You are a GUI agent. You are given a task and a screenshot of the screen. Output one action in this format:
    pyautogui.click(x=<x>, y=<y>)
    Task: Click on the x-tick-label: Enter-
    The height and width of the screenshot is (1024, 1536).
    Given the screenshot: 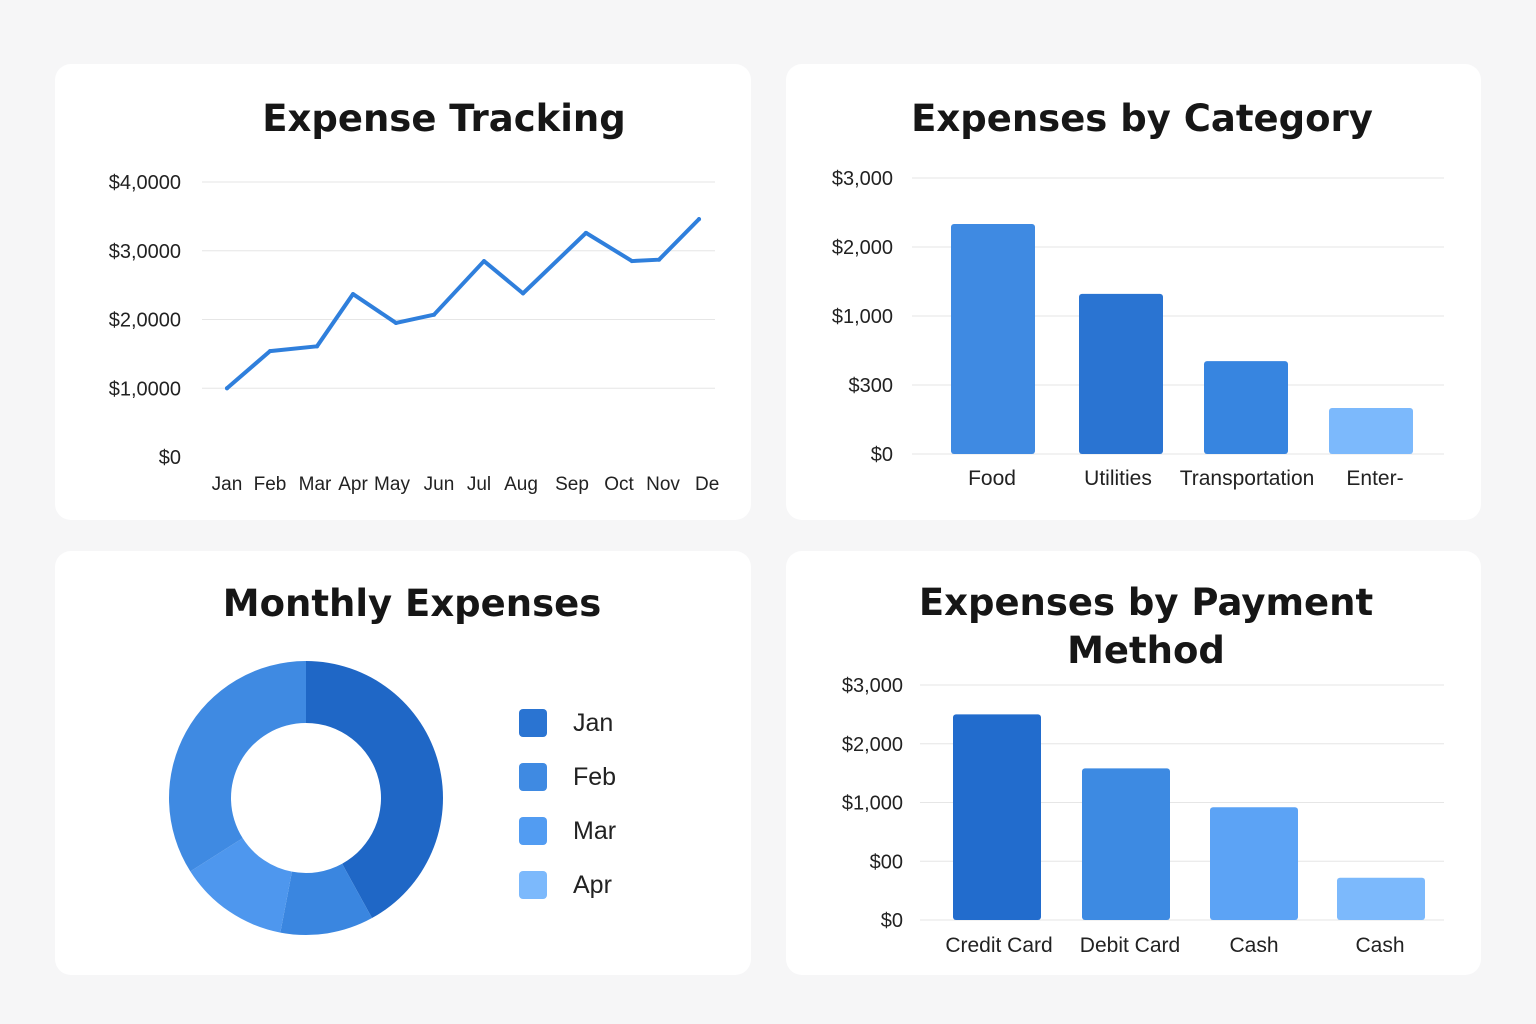 What is the action you would take?
    pyautogui.click(x=1374, y=478)
    